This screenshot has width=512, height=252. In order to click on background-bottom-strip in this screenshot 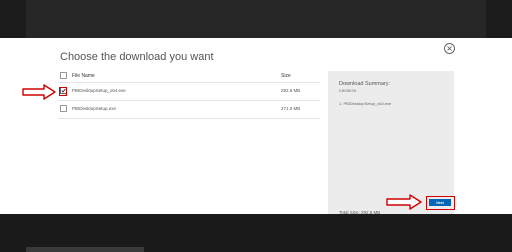, I will do `click(85, 249)`.